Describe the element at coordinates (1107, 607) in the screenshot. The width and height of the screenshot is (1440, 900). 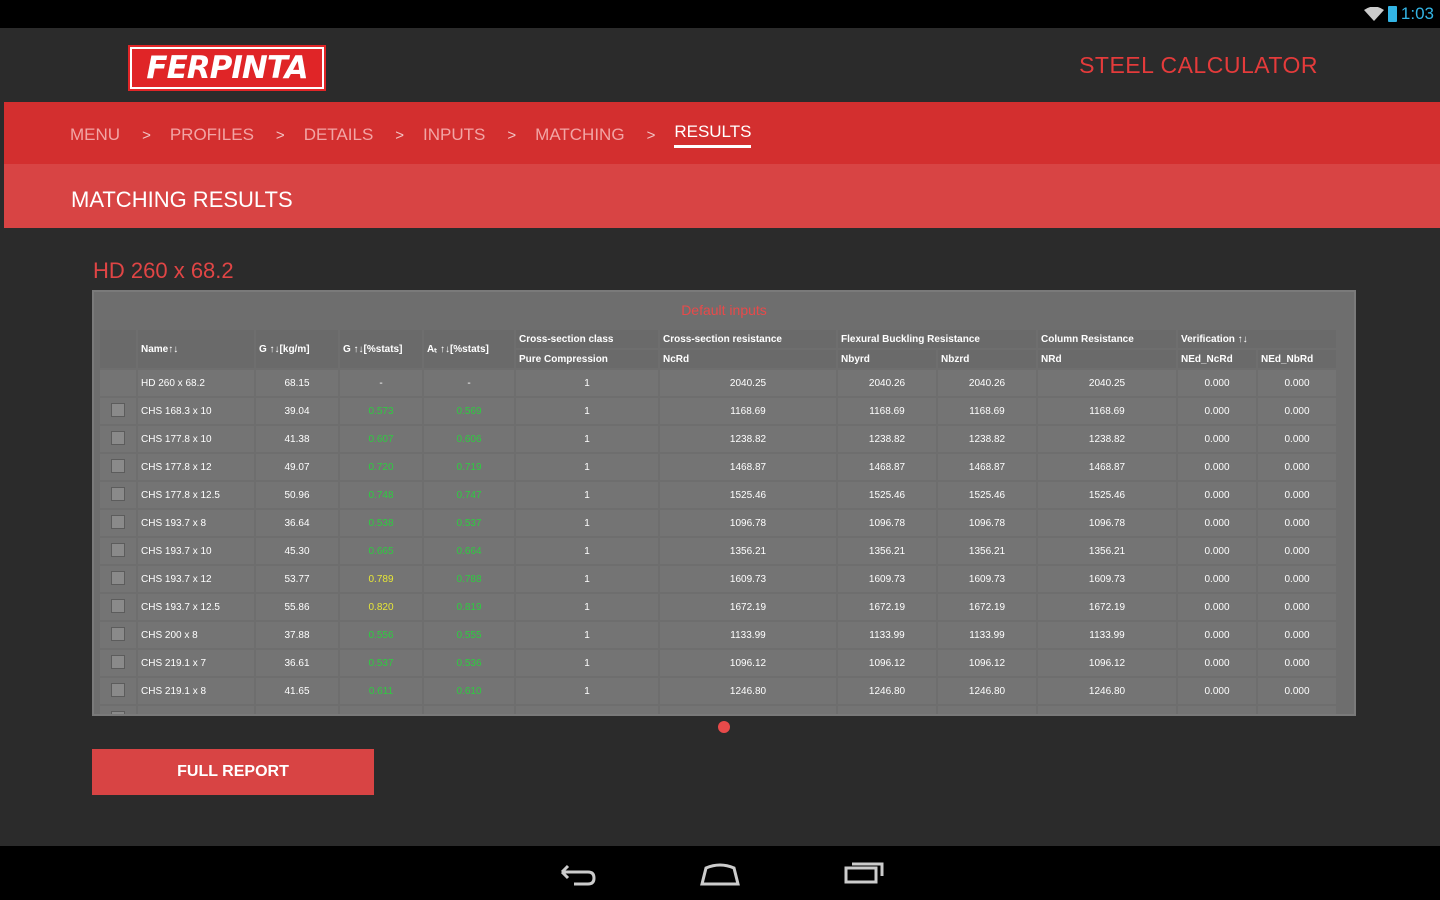
I see `cell-nrd: 1672.19` at that location.